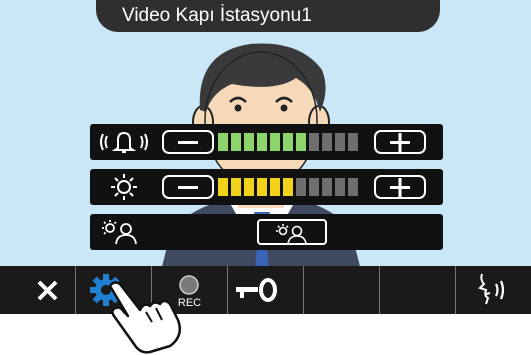  I want to click on backlight-person-icon, so click(119, 232).